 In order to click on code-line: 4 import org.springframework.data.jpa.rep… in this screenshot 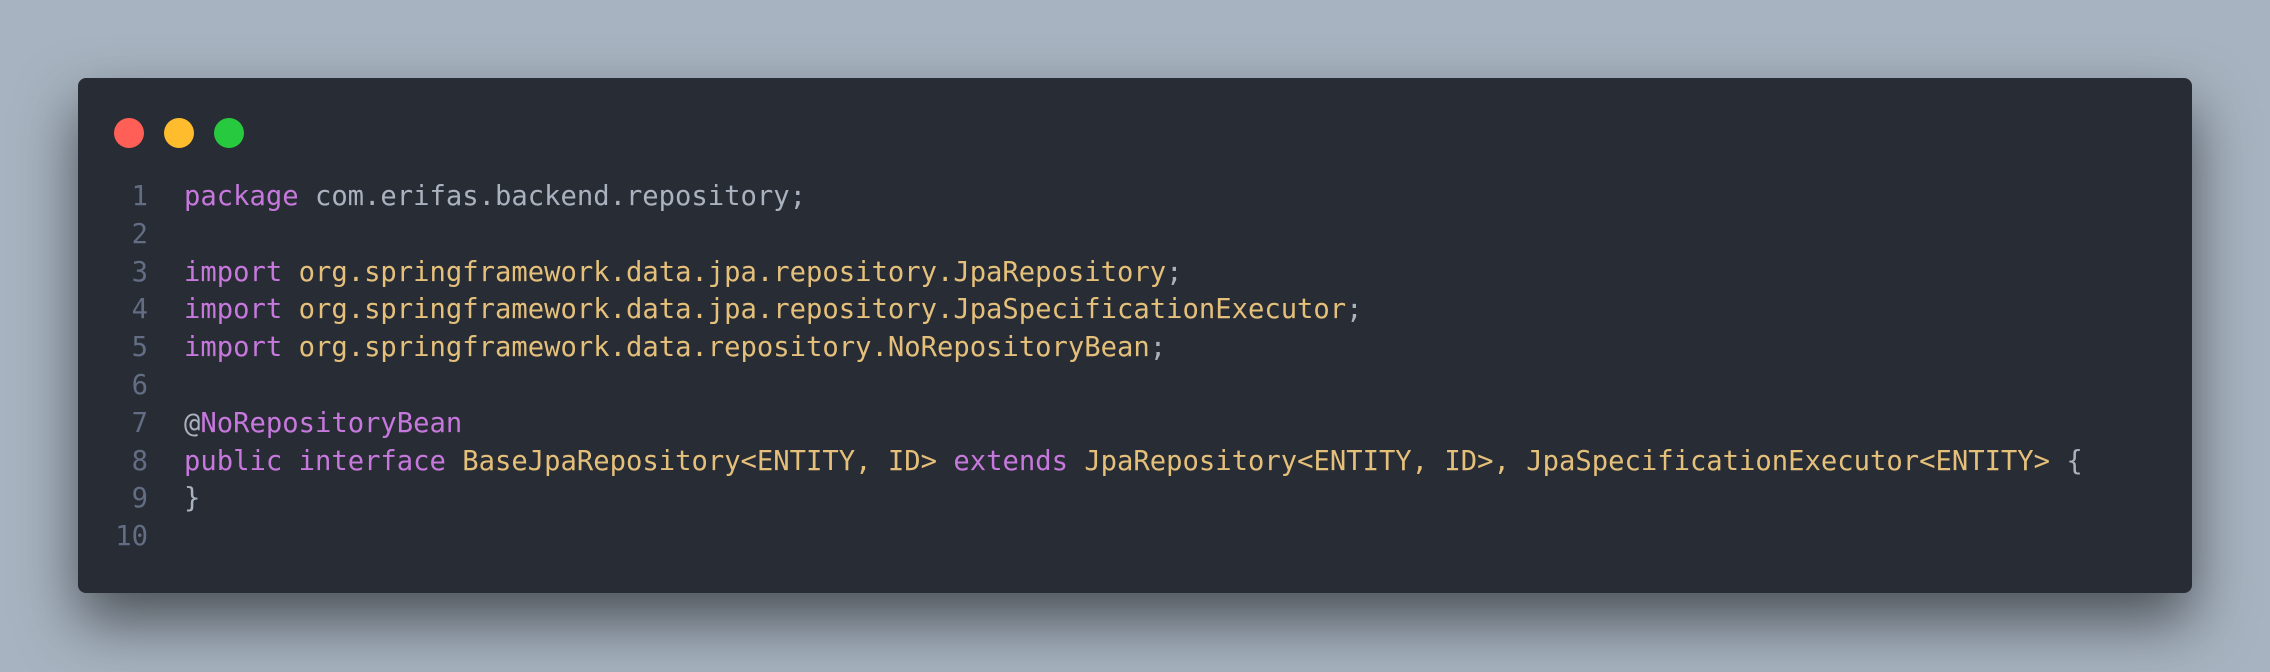, I will do `click(1135, 310)`.